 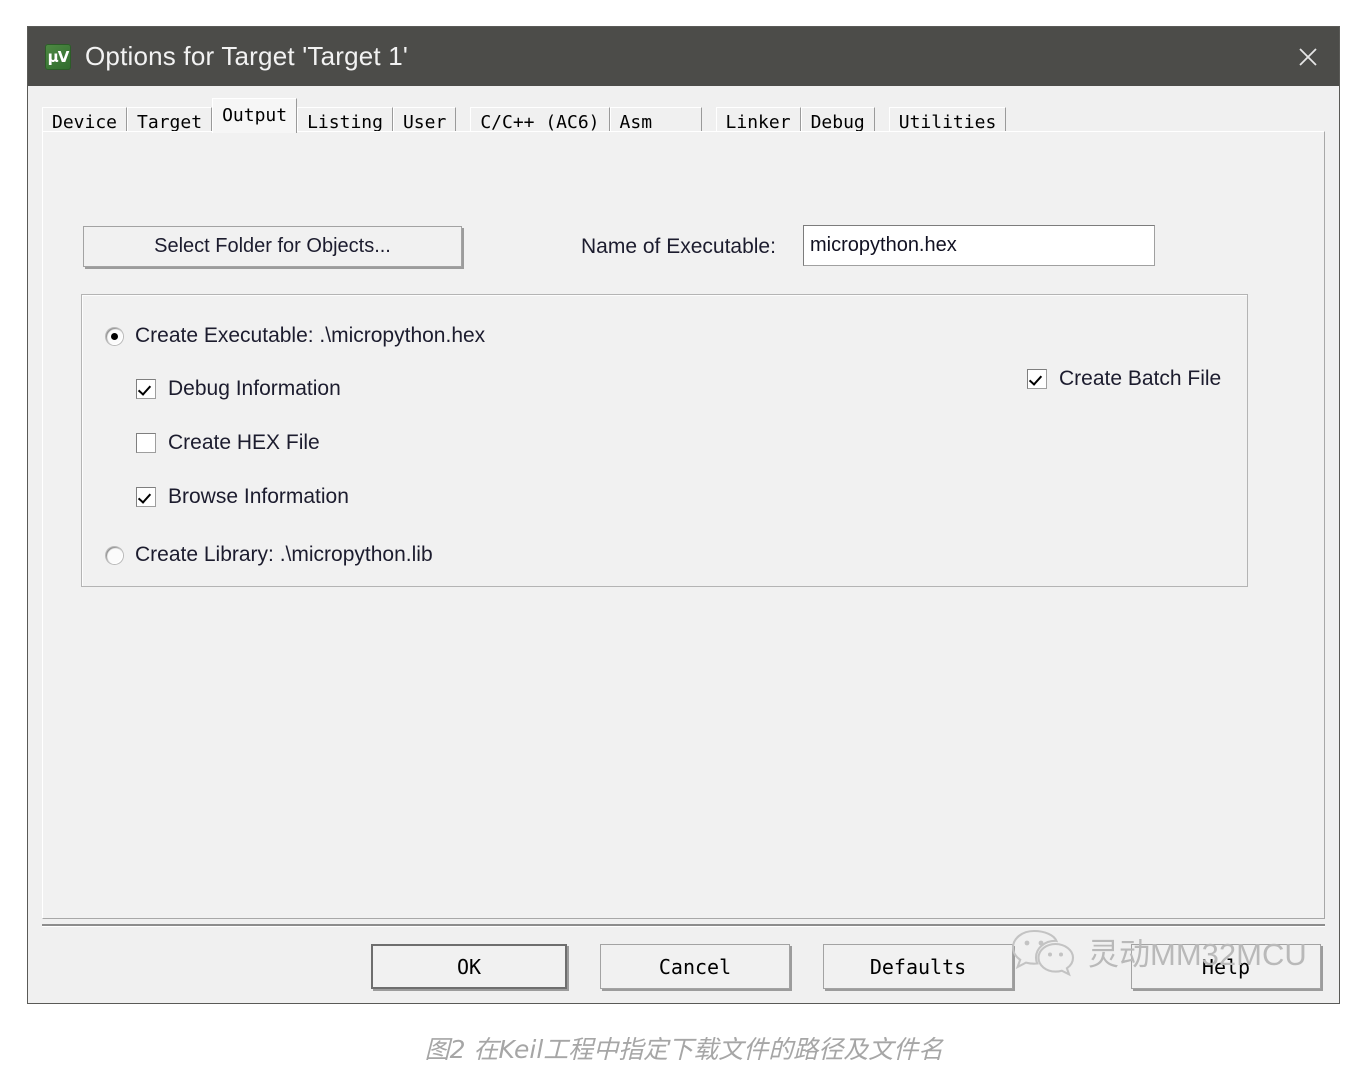 I want to click on create-executable-label: Create Executable: .\micropython.hex, so click(x=310, y=335).